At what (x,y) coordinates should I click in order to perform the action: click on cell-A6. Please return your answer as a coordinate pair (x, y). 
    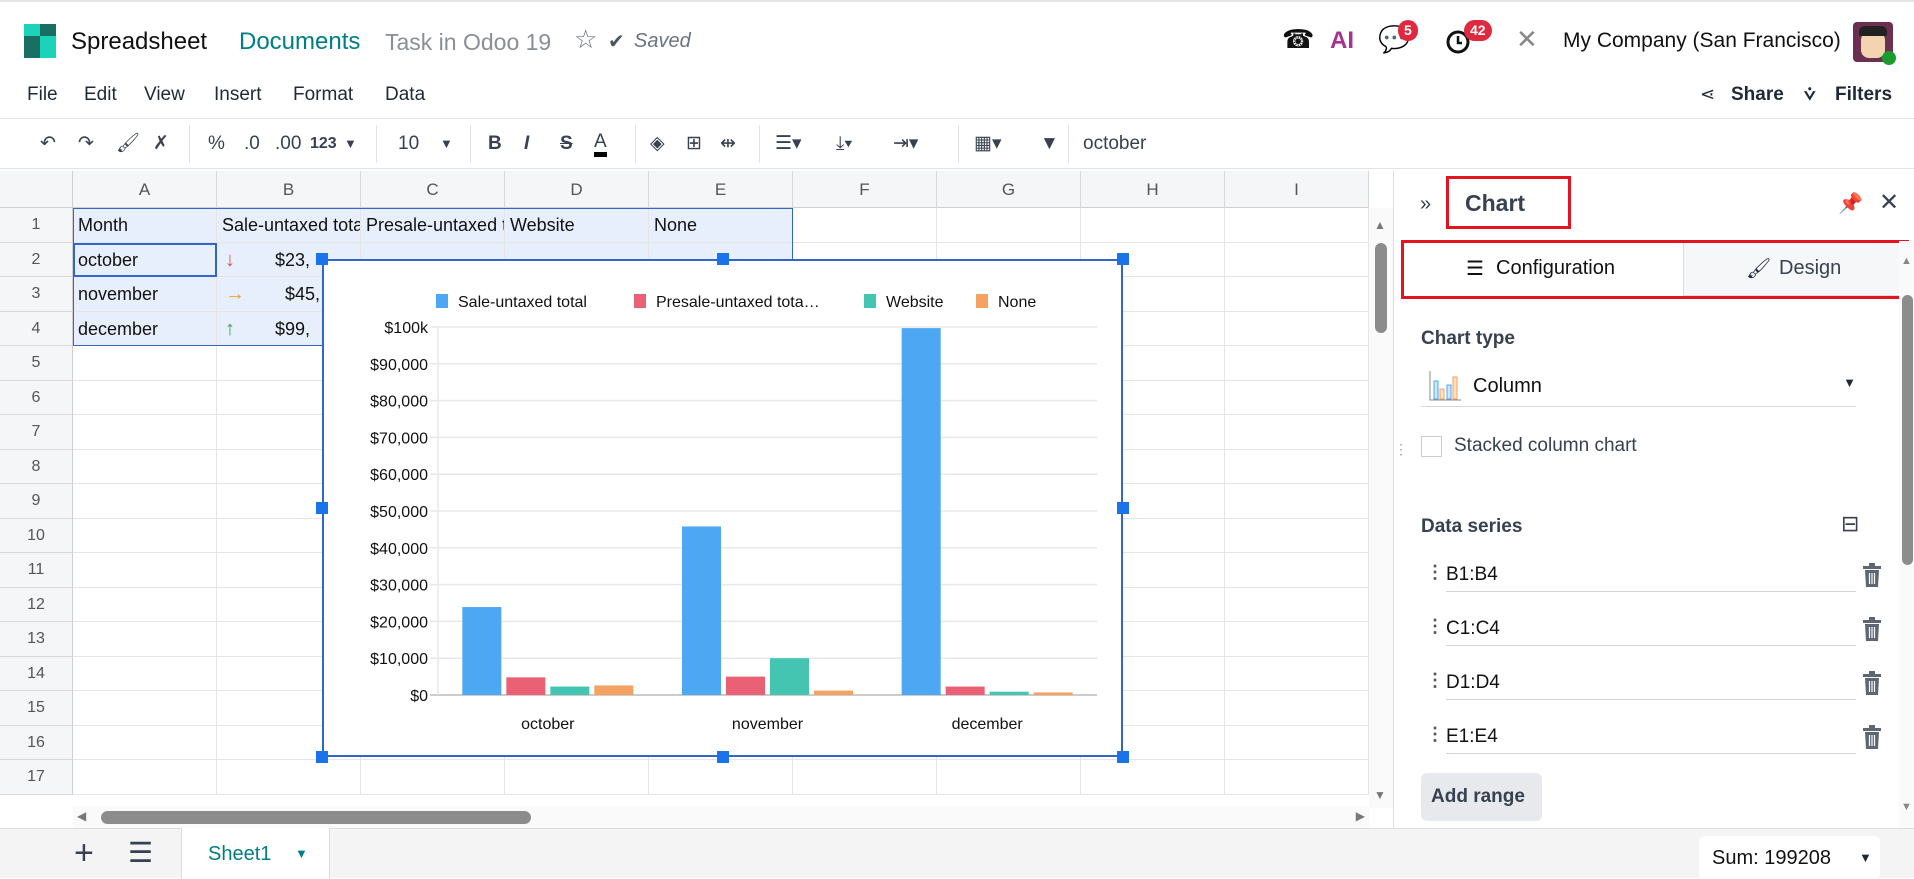
    Looking at the image, I should click on (145, 397).